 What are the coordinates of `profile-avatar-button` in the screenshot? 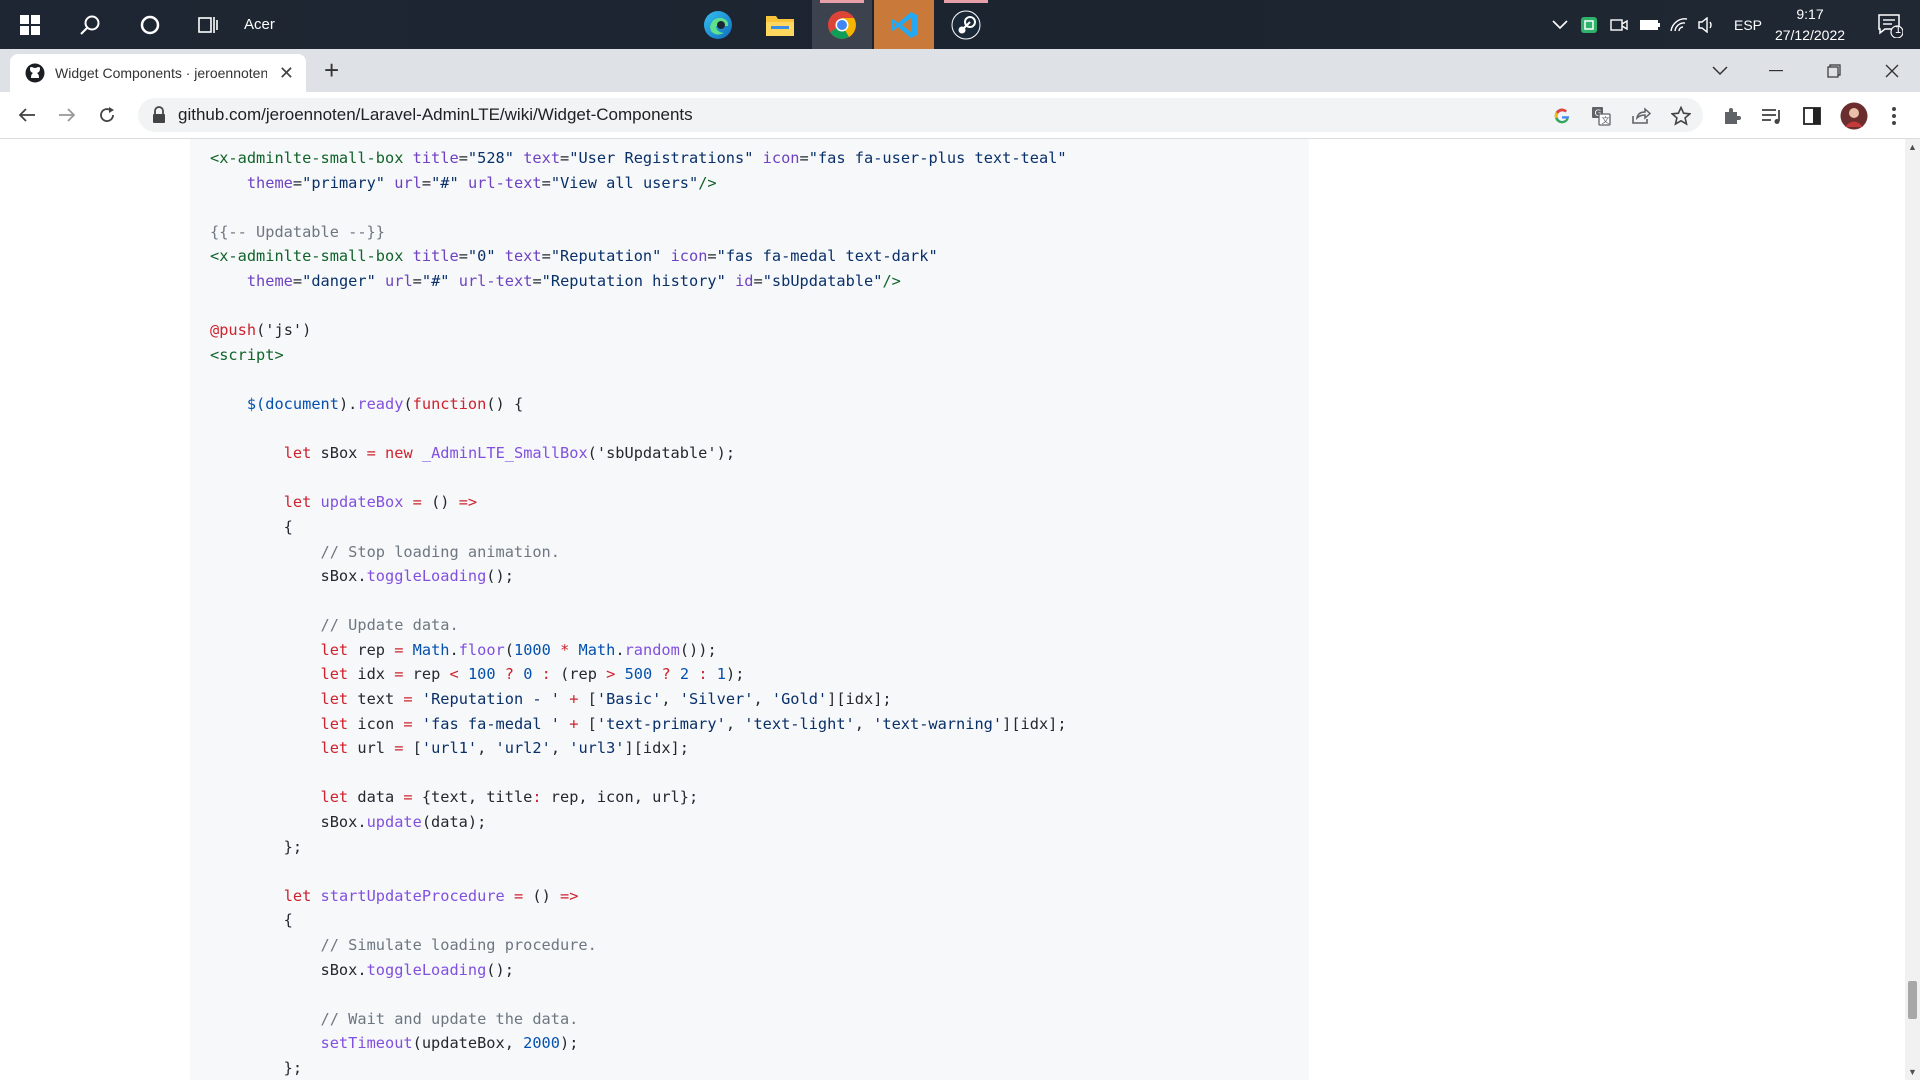 It's located at (1854, 116).